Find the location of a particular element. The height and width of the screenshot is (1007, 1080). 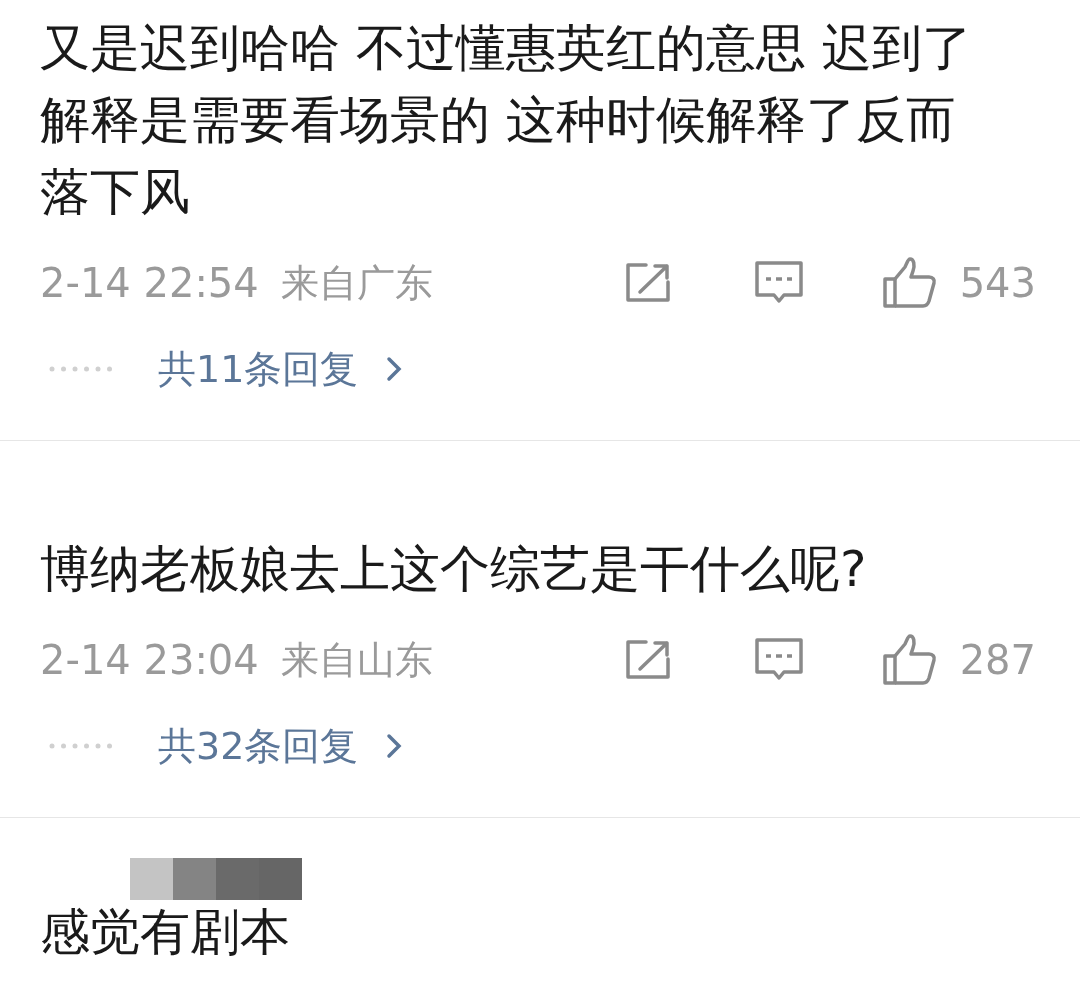

comment-location: 来自广东 is located at coordinates (356, 283).